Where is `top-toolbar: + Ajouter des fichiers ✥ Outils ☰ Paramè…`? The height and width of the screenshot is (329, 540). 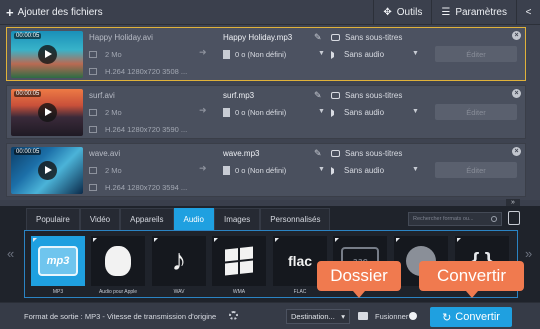 top-toolbar: + Ajouter des fichiers ✥ Outils ☰ Paramè… is located at coordinates (270, 12).